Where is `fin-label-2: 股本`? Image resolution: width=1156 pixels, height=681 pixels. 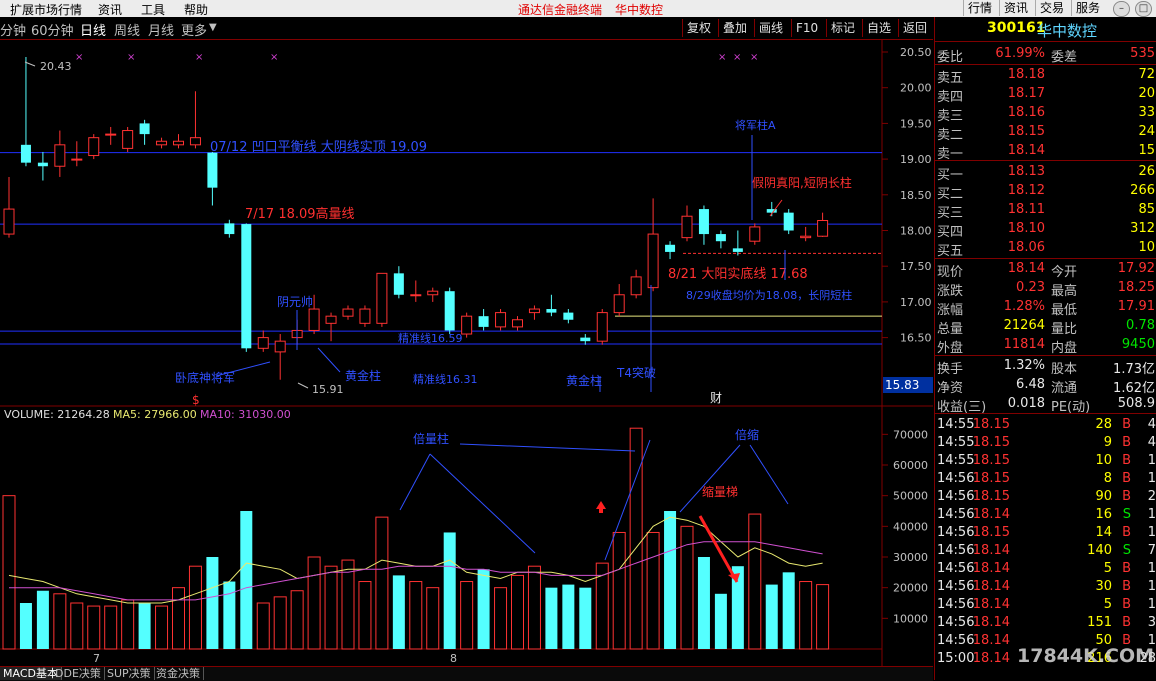 fin-label-2: 股本 is located at coordinates (1064, 369).